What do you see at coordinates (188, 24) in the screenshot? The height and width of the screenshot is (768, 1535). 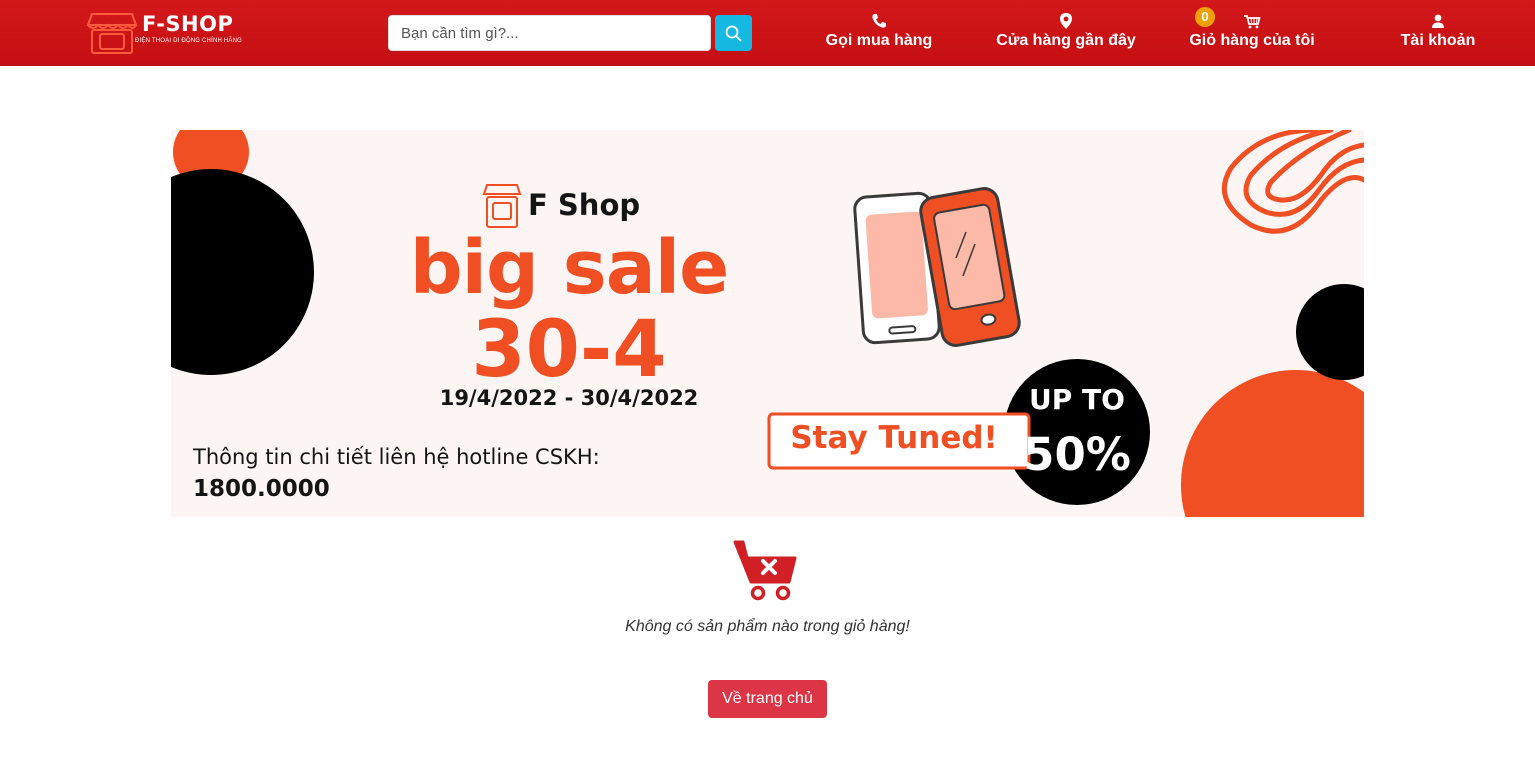 I see `logo-title: F-SHOP` at bounding box center [188, 24].